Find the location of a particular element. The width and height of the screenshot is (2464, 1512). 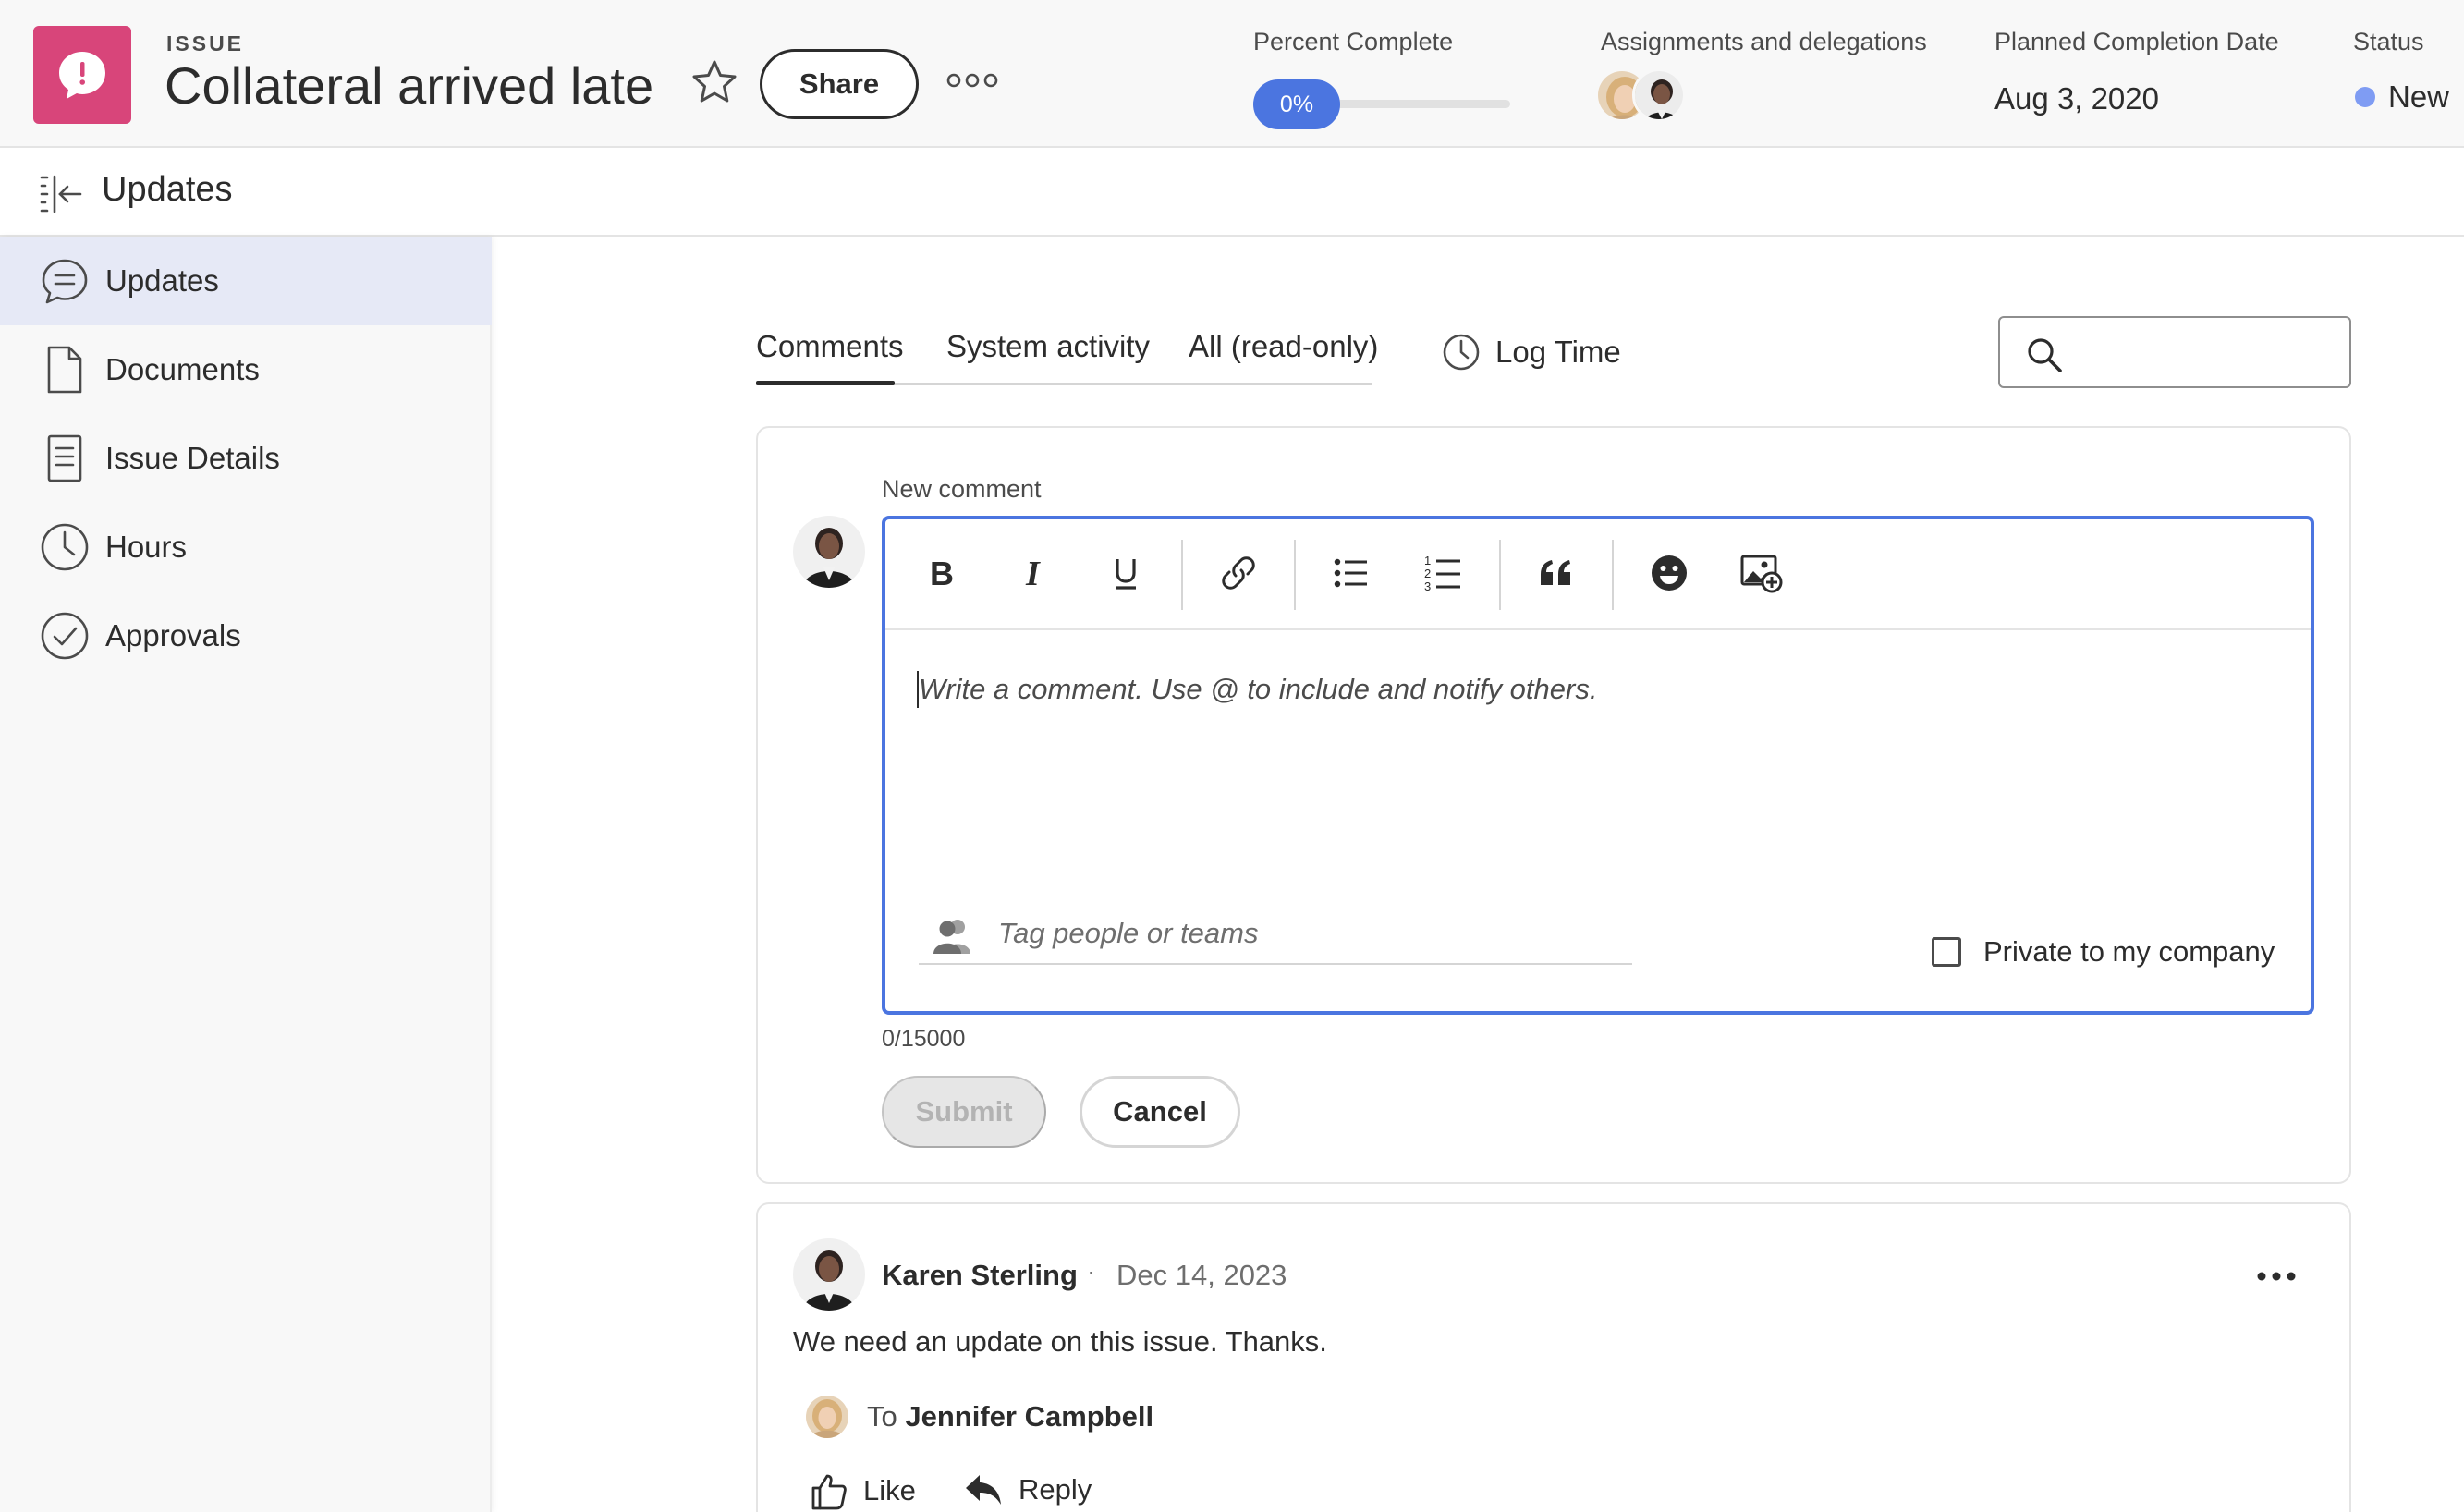

thumbs-up-icon is located at coordinates (829, 1492).